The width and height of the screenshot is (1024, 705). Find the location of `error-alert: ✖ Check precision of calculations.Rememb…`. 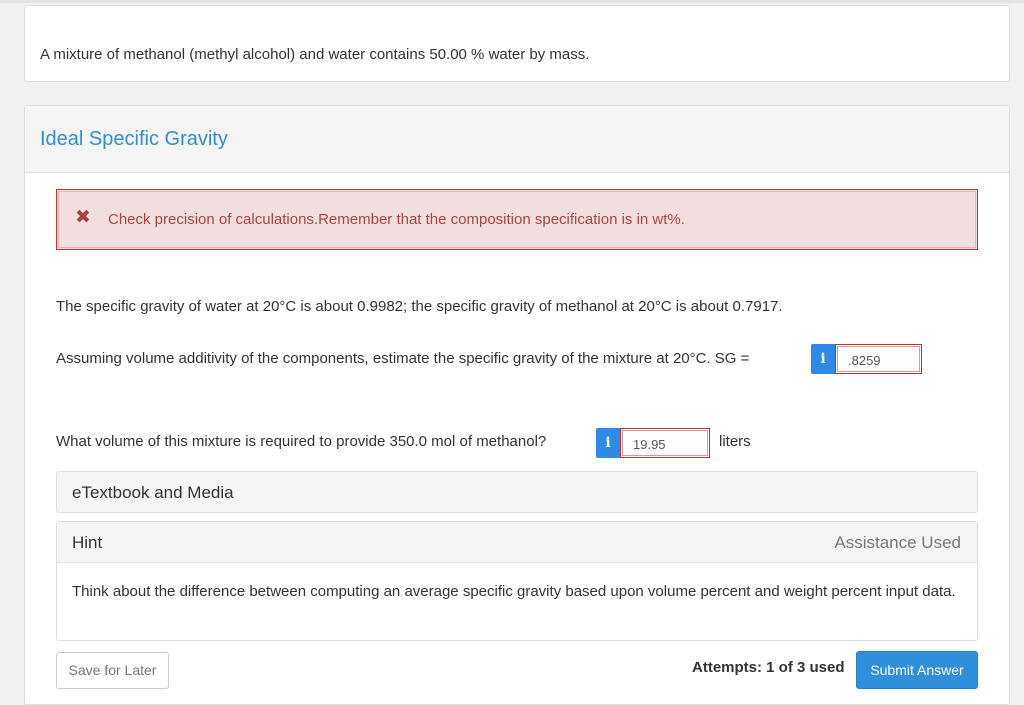

error-alert: ✖ Check precision of calculations.Rememb… is located at coordinates (517, 219).